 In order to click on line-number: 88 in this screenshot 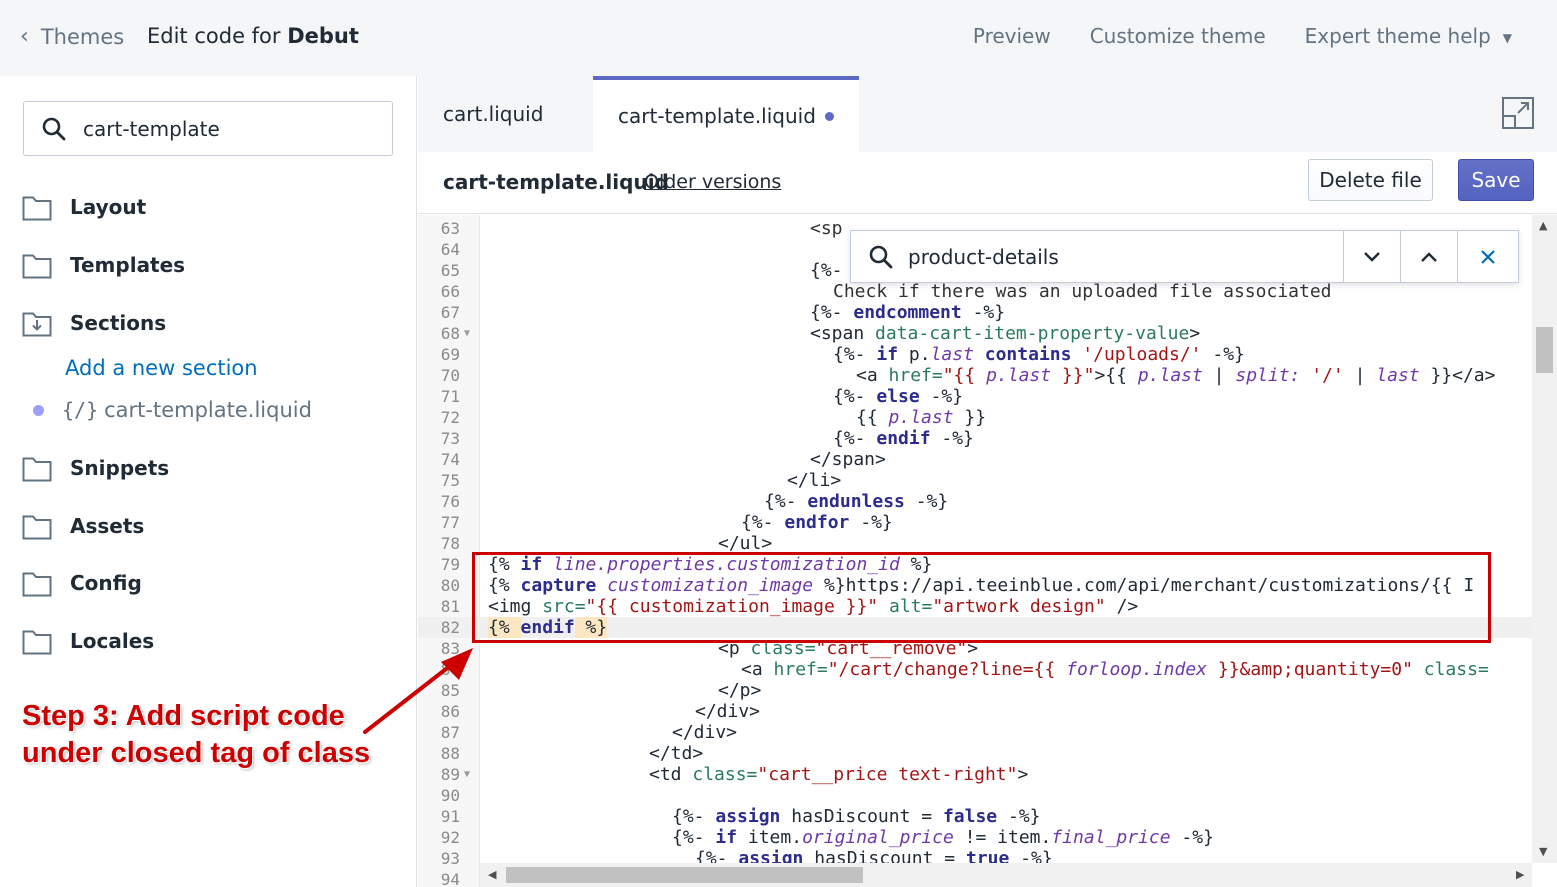, I will do `click(450, 753)`.